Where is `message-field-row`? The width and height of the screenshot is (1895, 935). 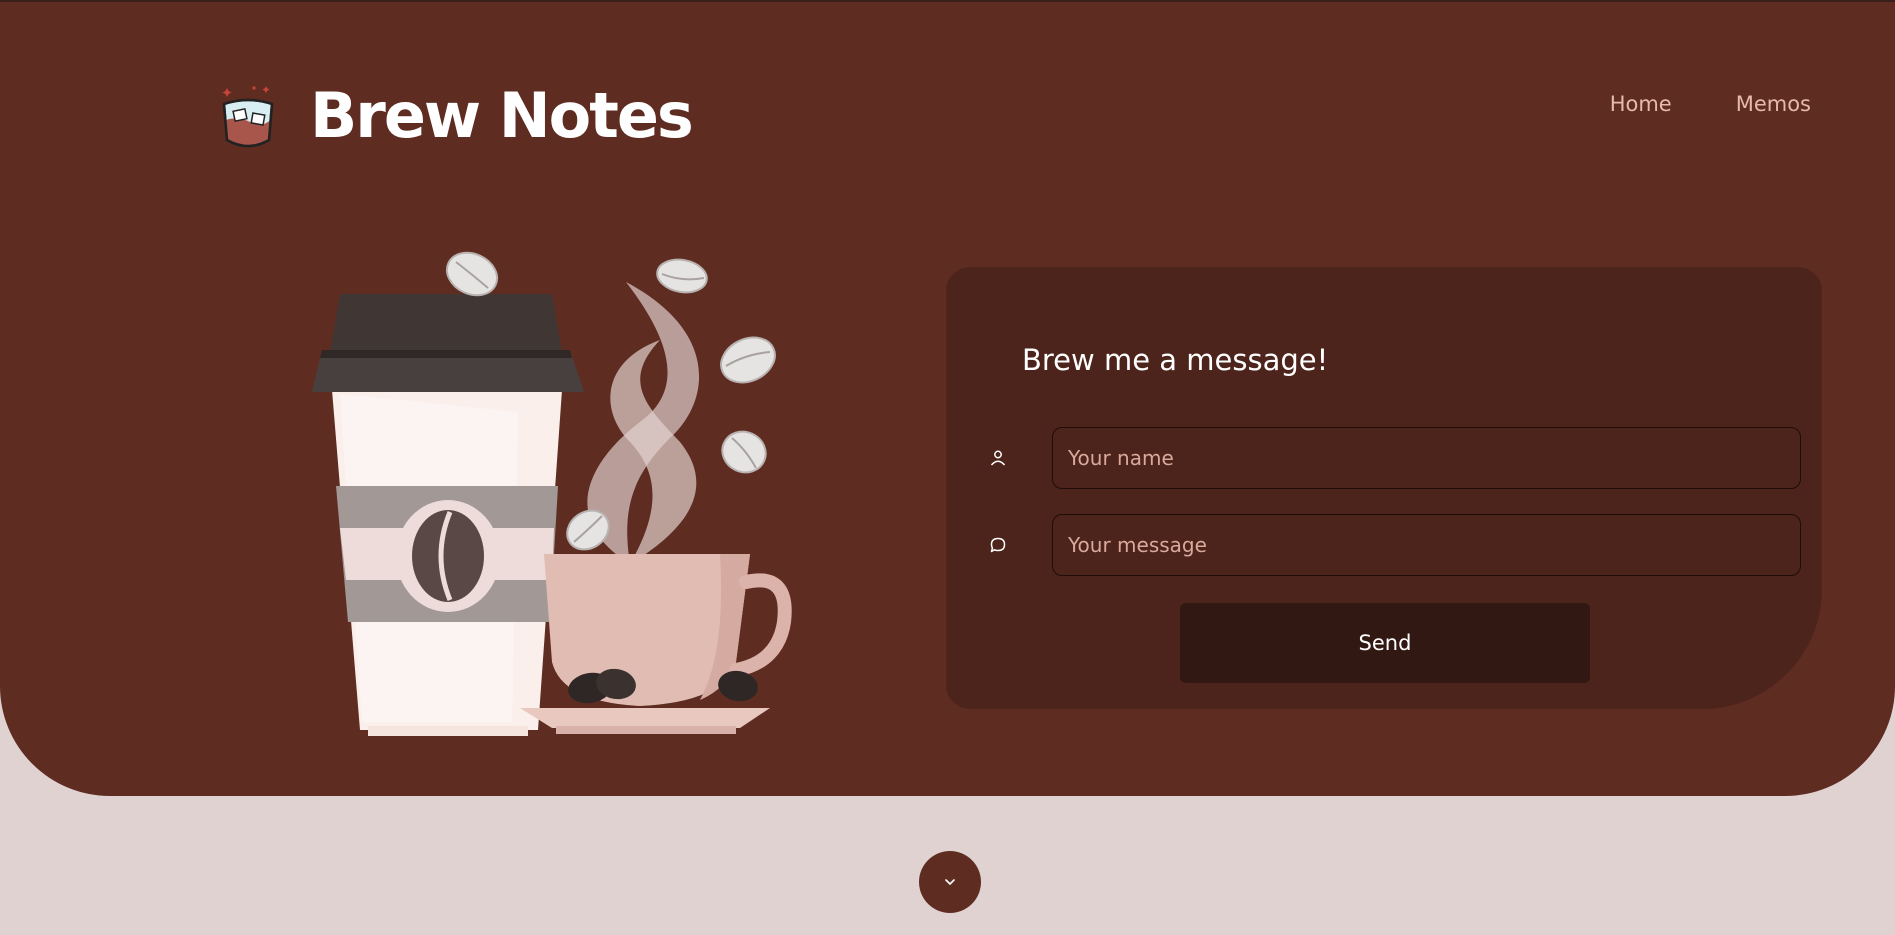
message-field-row is located at coordinates (1393, 545).